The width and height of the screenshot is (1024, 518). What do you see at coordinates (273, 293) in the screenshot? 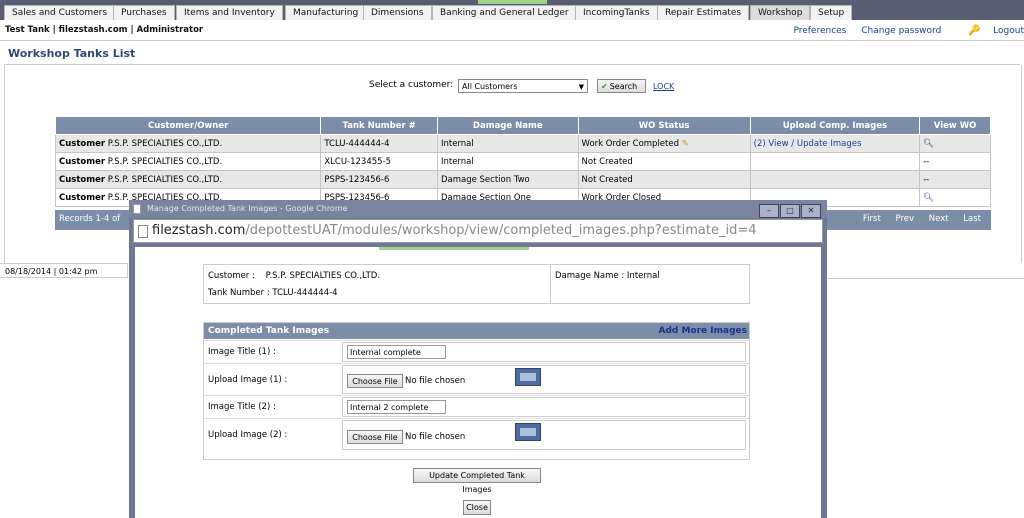
I see `tank-info-line: Tank Number : TCLU-444444-4` at bounding box center [273, 293].